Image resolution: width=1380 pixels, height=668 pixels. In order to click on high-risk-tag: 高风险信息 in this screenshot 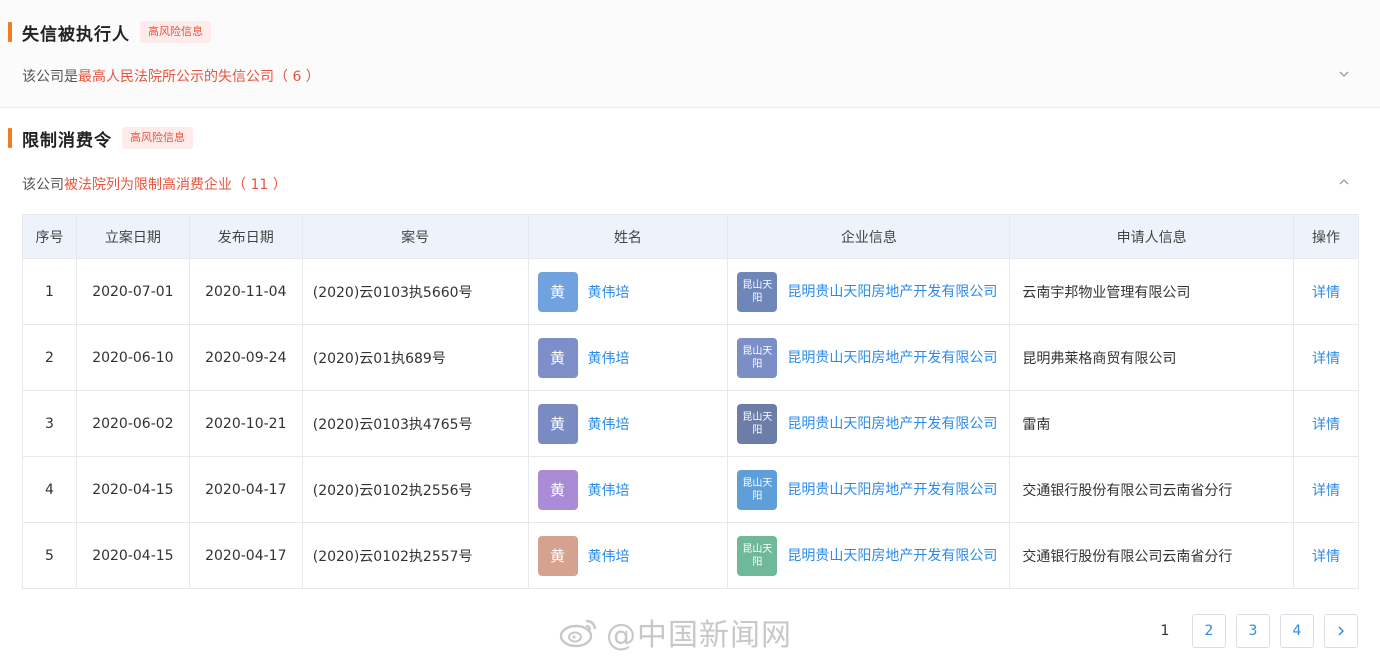, I will do `click(157, 138)`.